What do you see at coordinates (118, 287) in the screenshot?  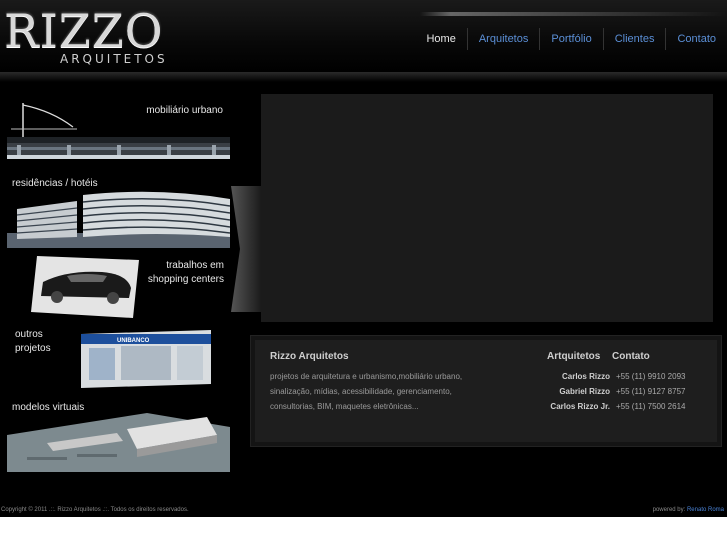 I see `category-shopping-centers: trabalhos em shopping centers` at bounding box center [118, 287].